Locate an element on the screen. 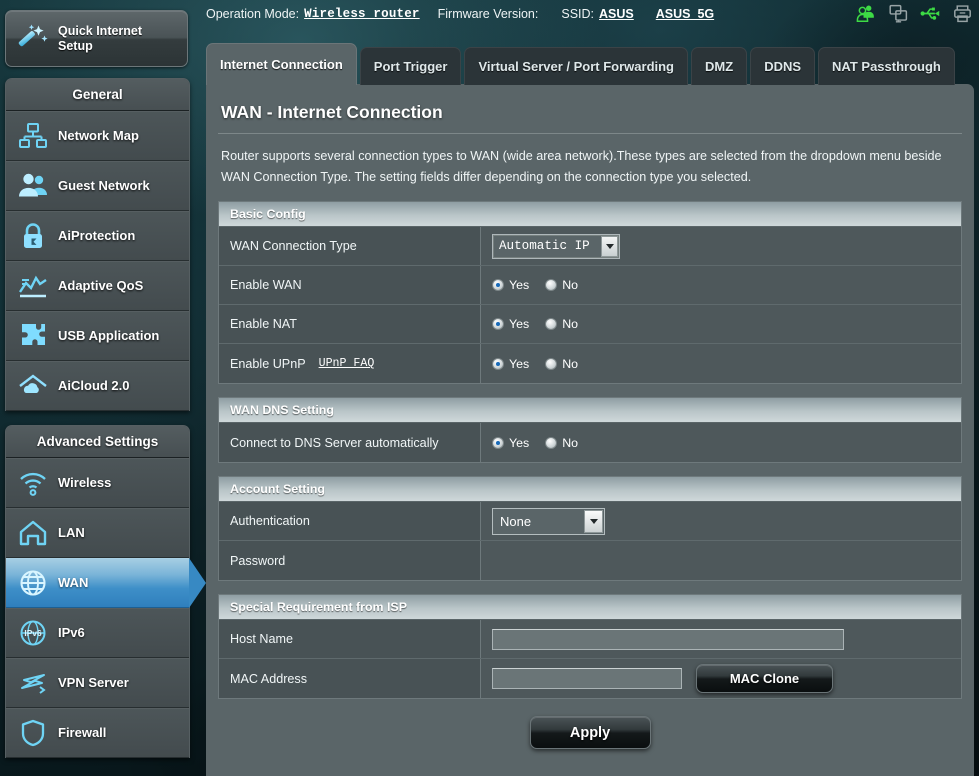  enable-nat-radio-yes: Yes is located at coordinates (510, 324).